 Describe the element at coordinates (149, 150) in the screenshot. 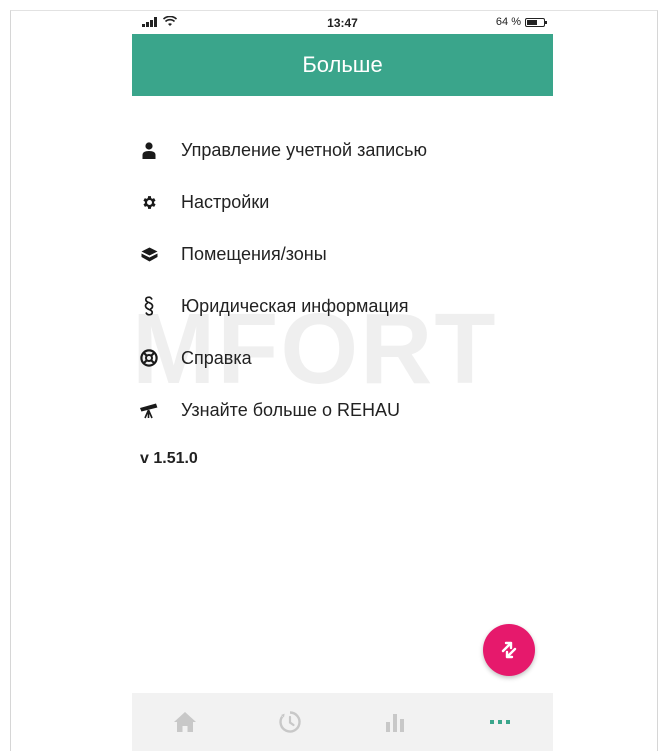

I see `person-icon` at that location.